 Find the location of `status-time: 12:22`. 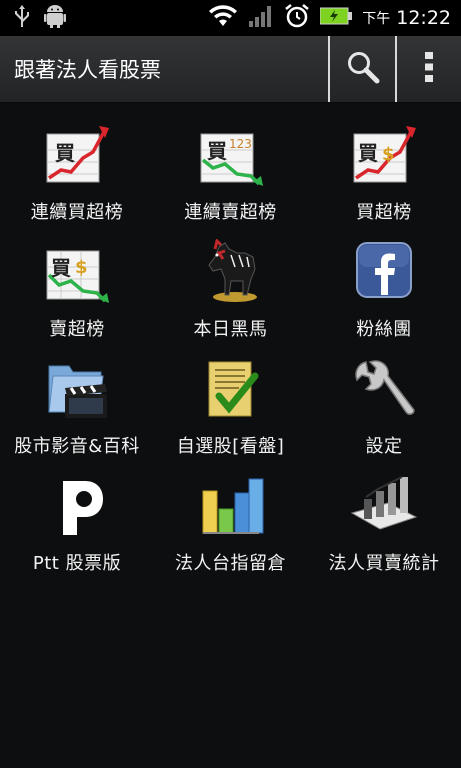

status-time: 12:22 is located at coordinates (423, 18).